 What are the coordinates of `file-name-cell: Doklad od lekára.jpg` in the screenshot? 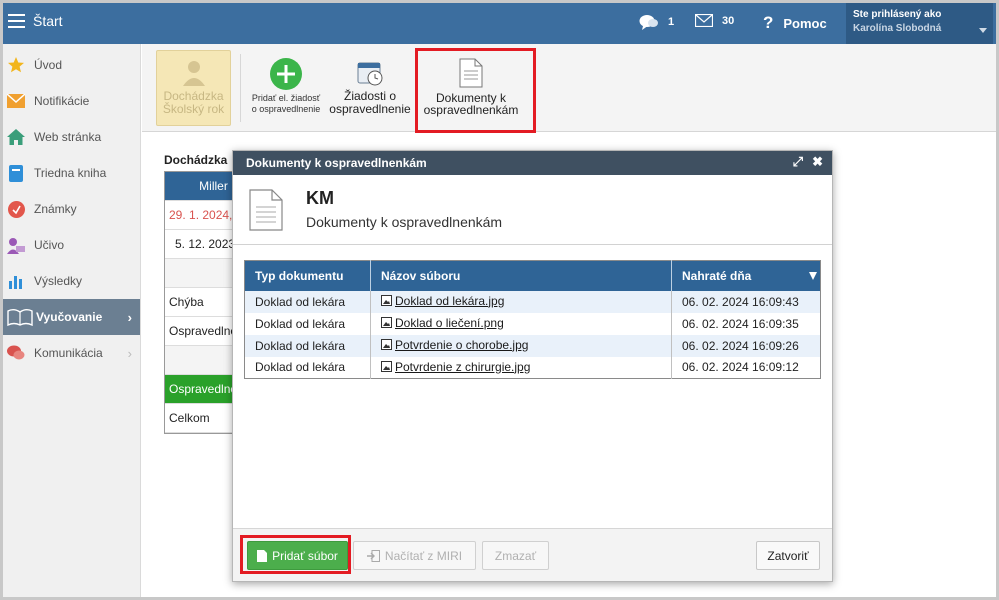 It's located at (521, 301).